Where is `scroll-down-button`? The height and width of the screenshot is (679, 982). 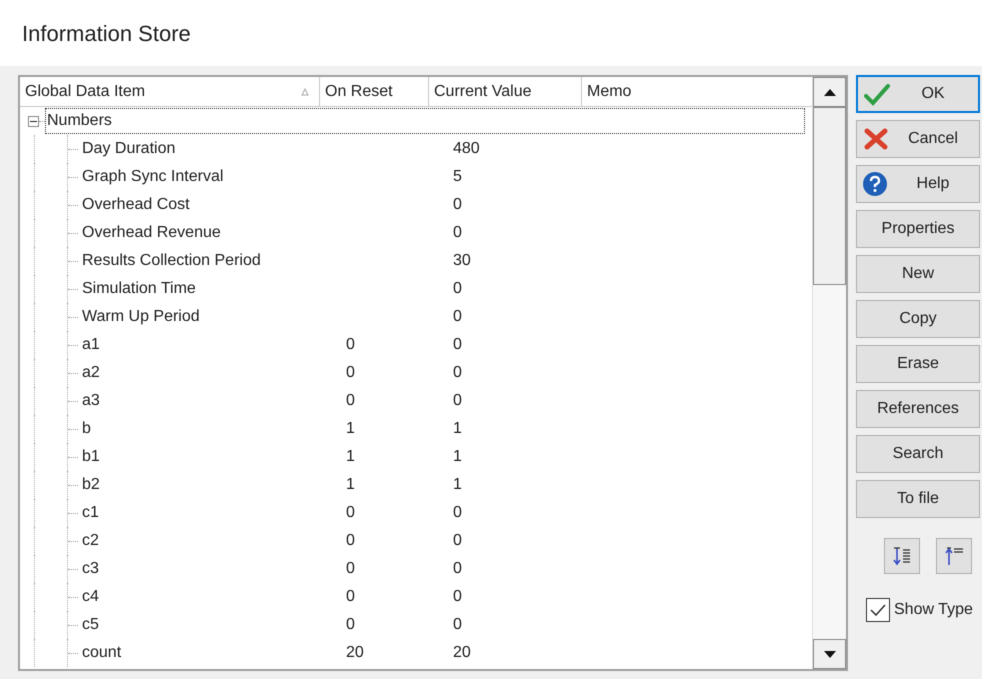
scroll-down-button is located at coordinates (829, 654).